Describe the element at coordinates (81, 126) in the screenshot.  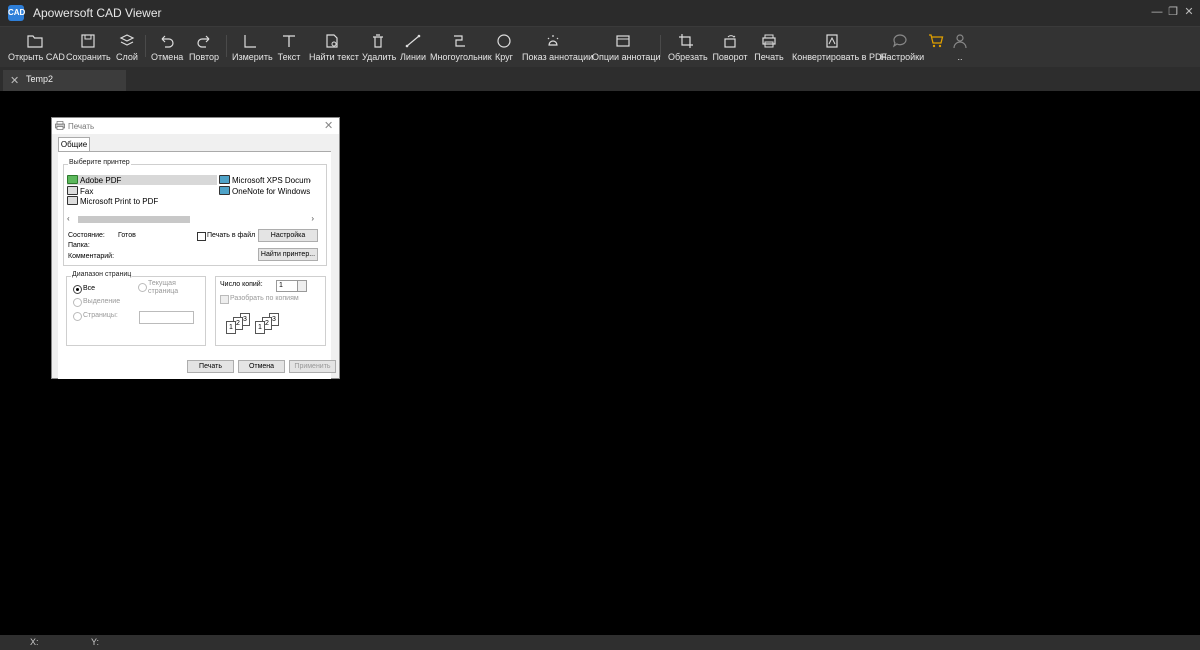
I see `dialog-title: Печать` at that location.